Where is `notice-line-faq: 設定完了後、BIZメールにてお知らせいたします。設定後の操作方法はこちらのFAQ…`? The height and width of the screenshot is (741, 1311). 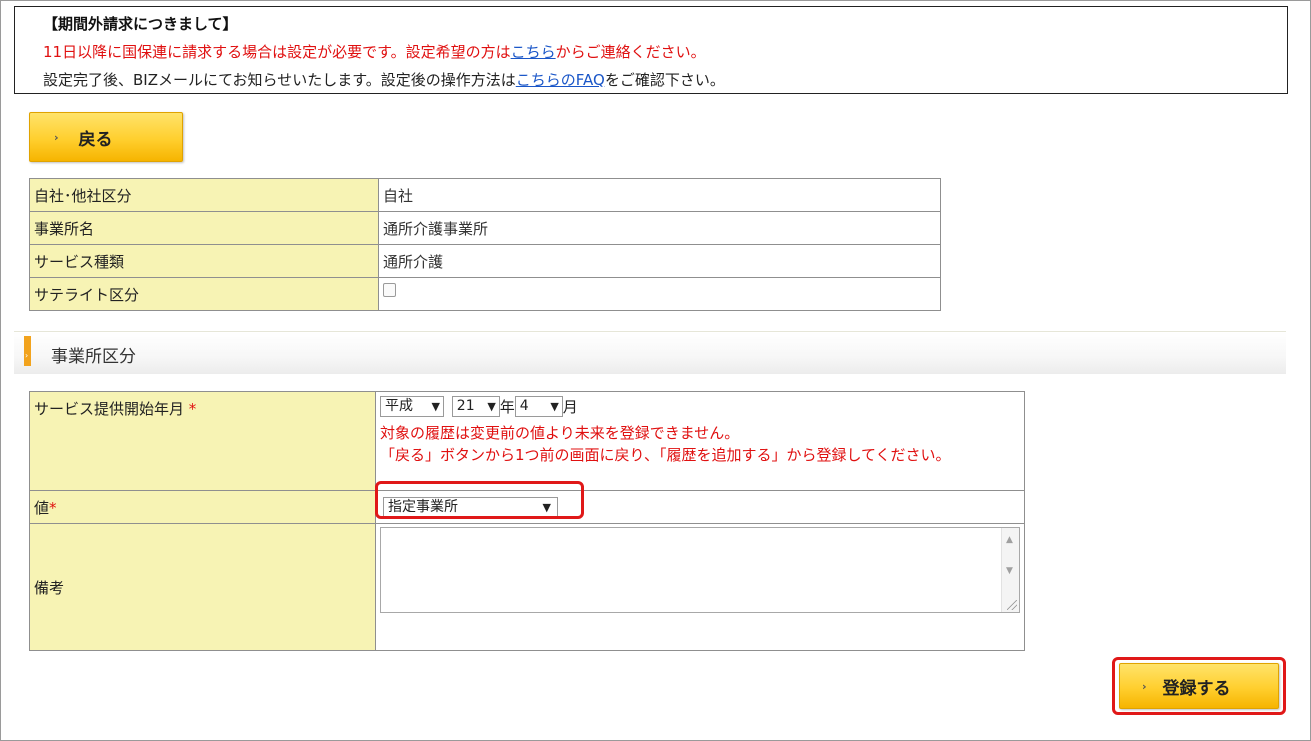
notice-line-faq: 設定完了後、BIZメールにてお知らせいたします。設定後の操作方法はこちらのFAQ… is located at coordinates (384, 79).